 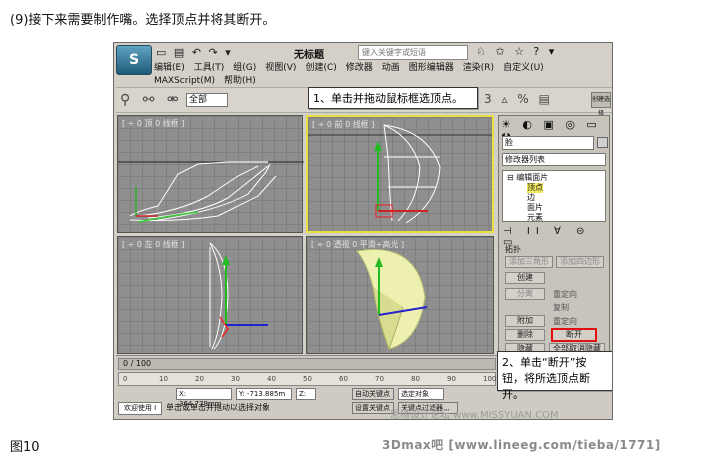 What do you see at coordinates (602, 142) in the screenshot?
I see `object-color-swatch` at bounding box center [602, 142].